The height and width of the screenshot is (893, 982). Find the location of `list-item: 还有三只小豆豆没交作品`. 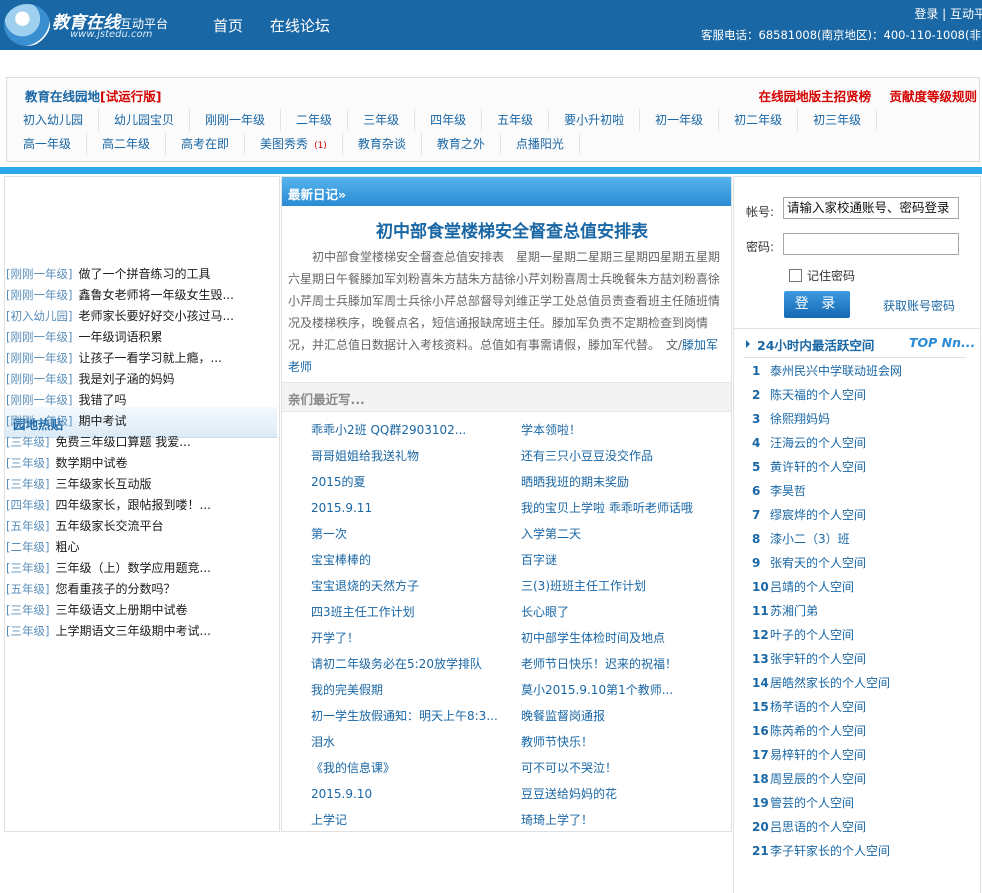

list-item: 还有三只小豆豆没交作品 is located at coordinates (628, 458).